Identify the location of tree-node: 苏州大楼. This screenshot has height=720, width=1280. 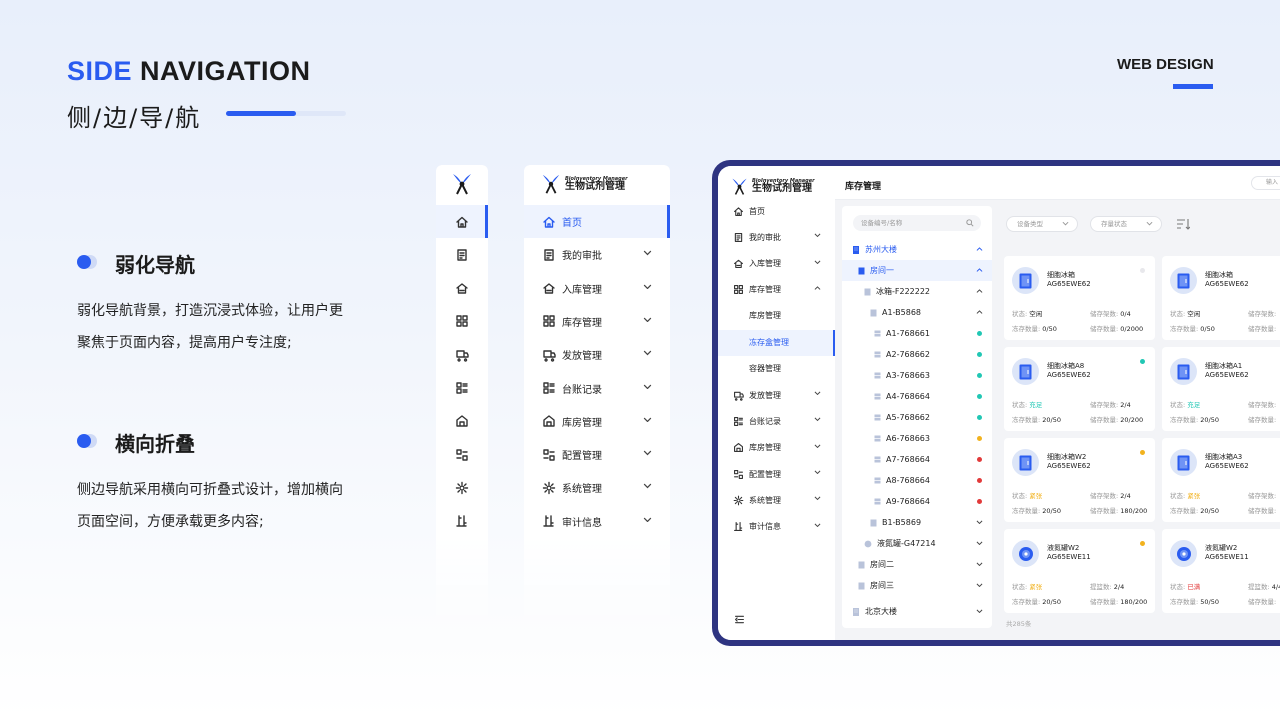
(917, 249).